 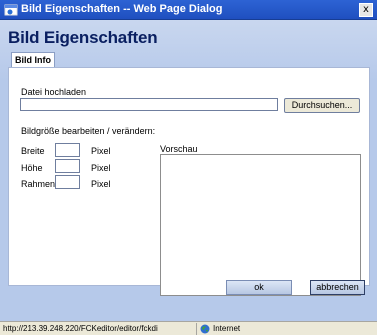 I want to click on zone-label: Internet, so click(x=227, y=328).